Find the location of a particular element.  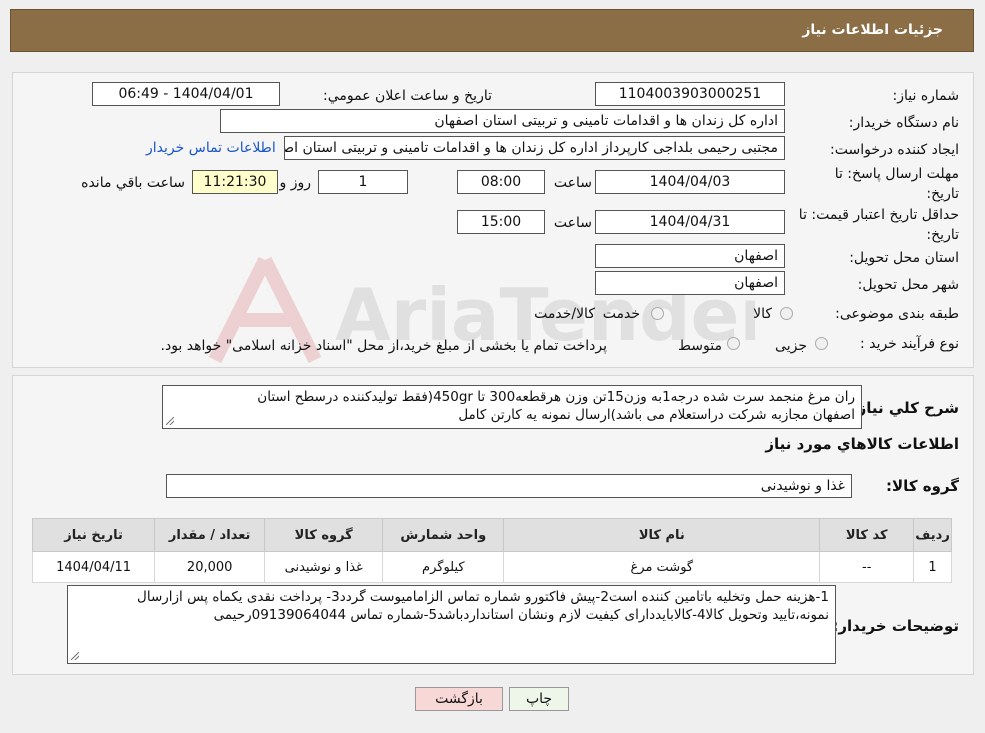

goods-group-label: گروه کالا: is located at coordinates (922, 486).